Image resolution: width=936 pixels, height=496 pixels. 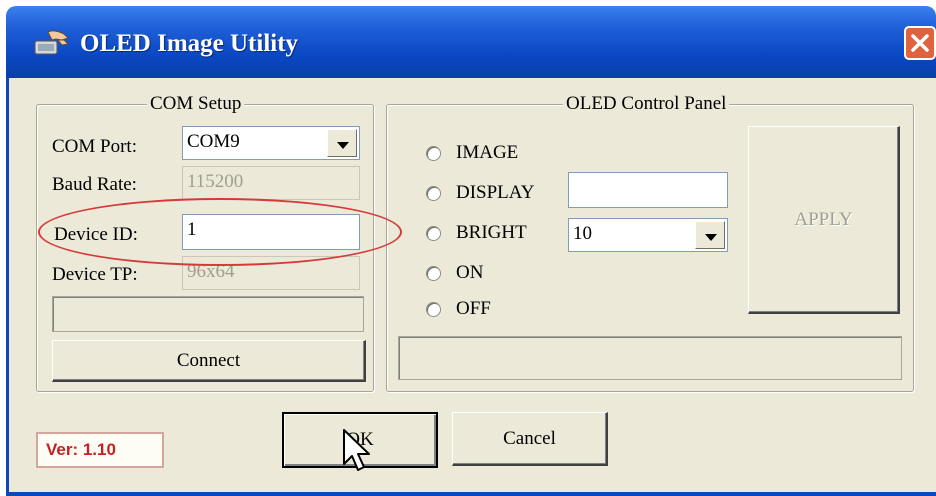 What do you see at coordinates (473, 308) in the screenshot?
I see `option-off-label: OFF` at bounding box center [473, 308].